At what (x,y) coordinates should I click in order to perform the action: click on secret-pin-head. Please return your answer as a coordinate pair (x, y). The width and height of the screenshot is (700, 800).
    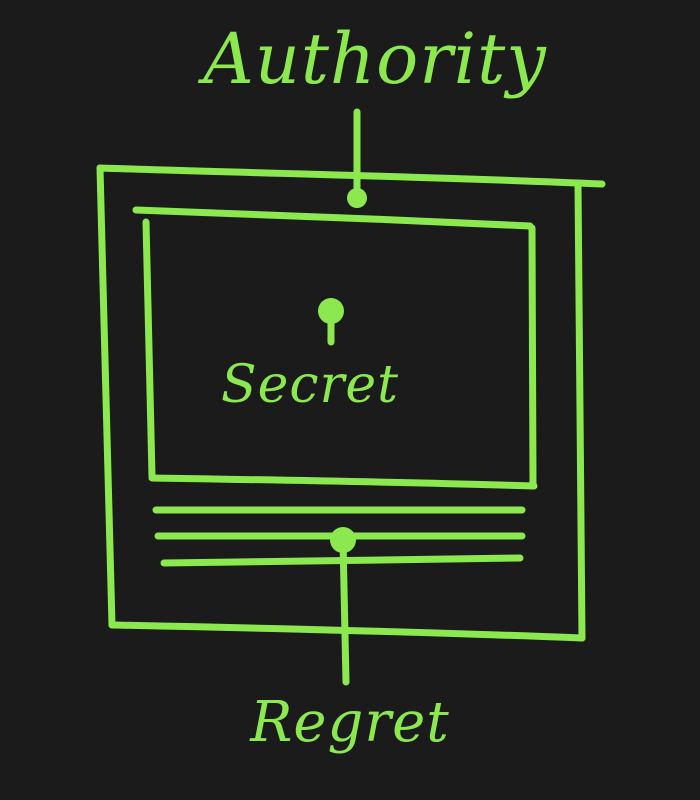
    Looking at the image, I should click on (331, 311).